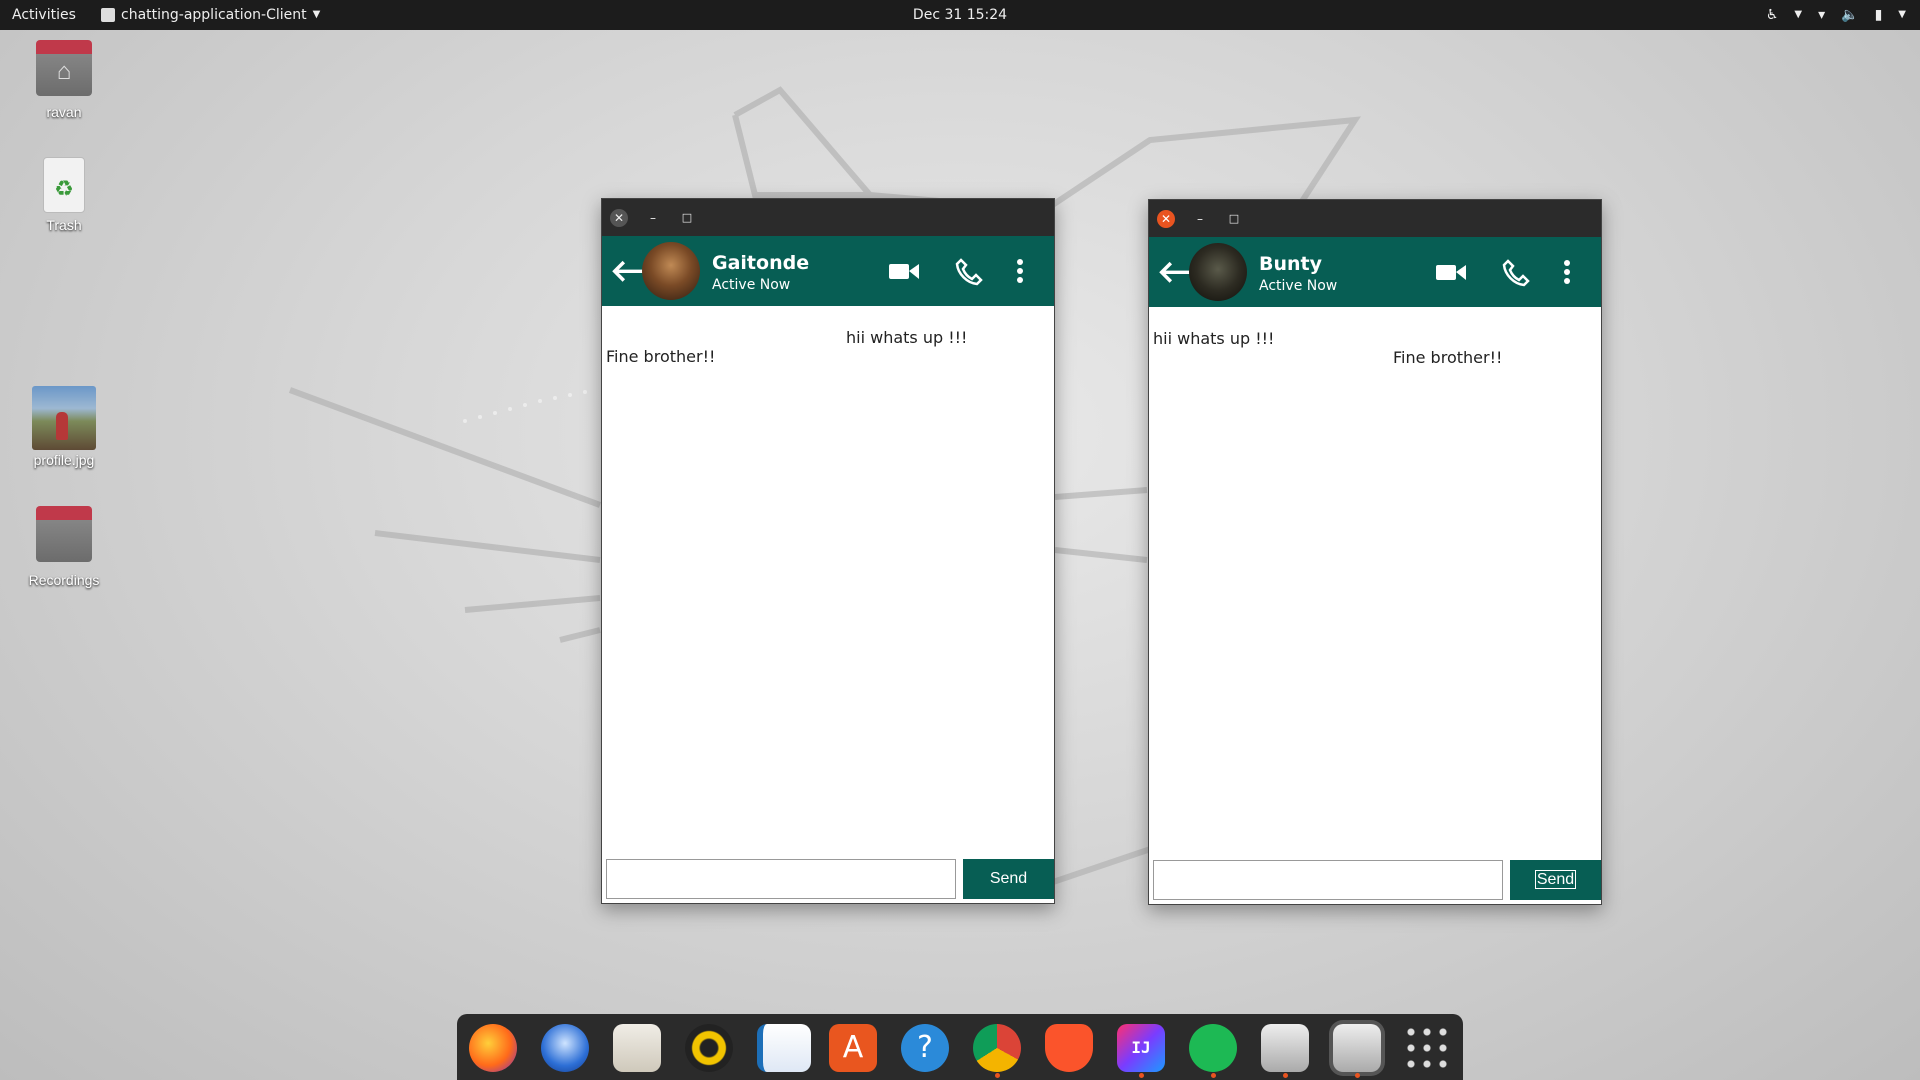 The image size is (1920, 1080). I want to click on home-folder-icon: ⌂, so click(64, 68).